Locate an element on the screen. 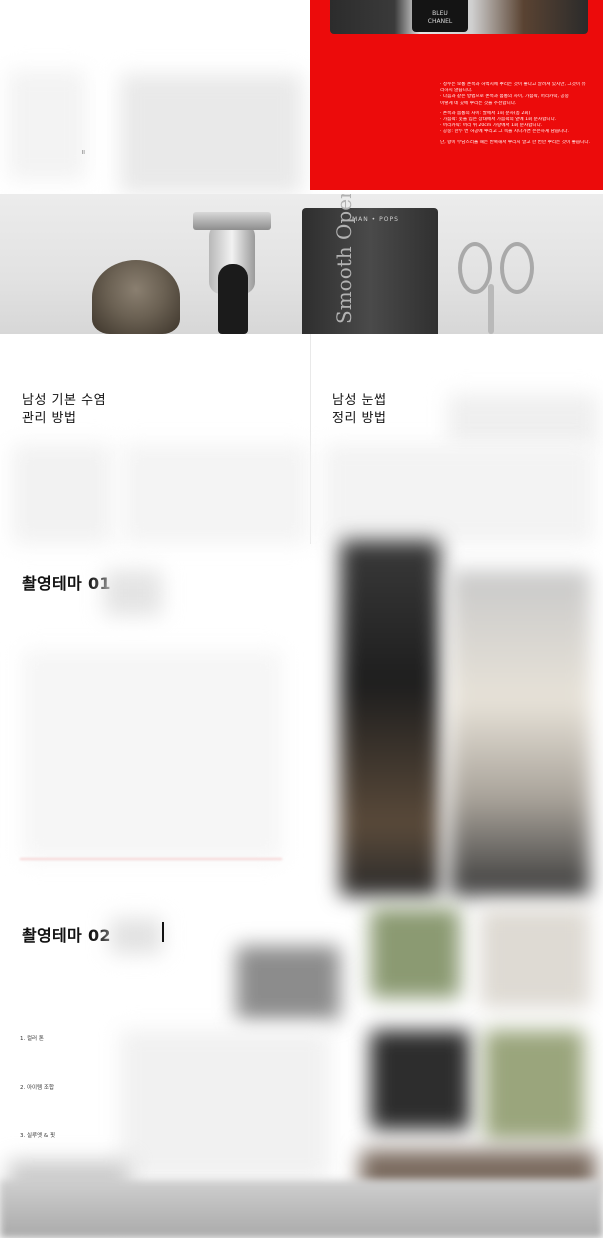  bottle-label-2: CHANEL is located at coordinates (440, 21).